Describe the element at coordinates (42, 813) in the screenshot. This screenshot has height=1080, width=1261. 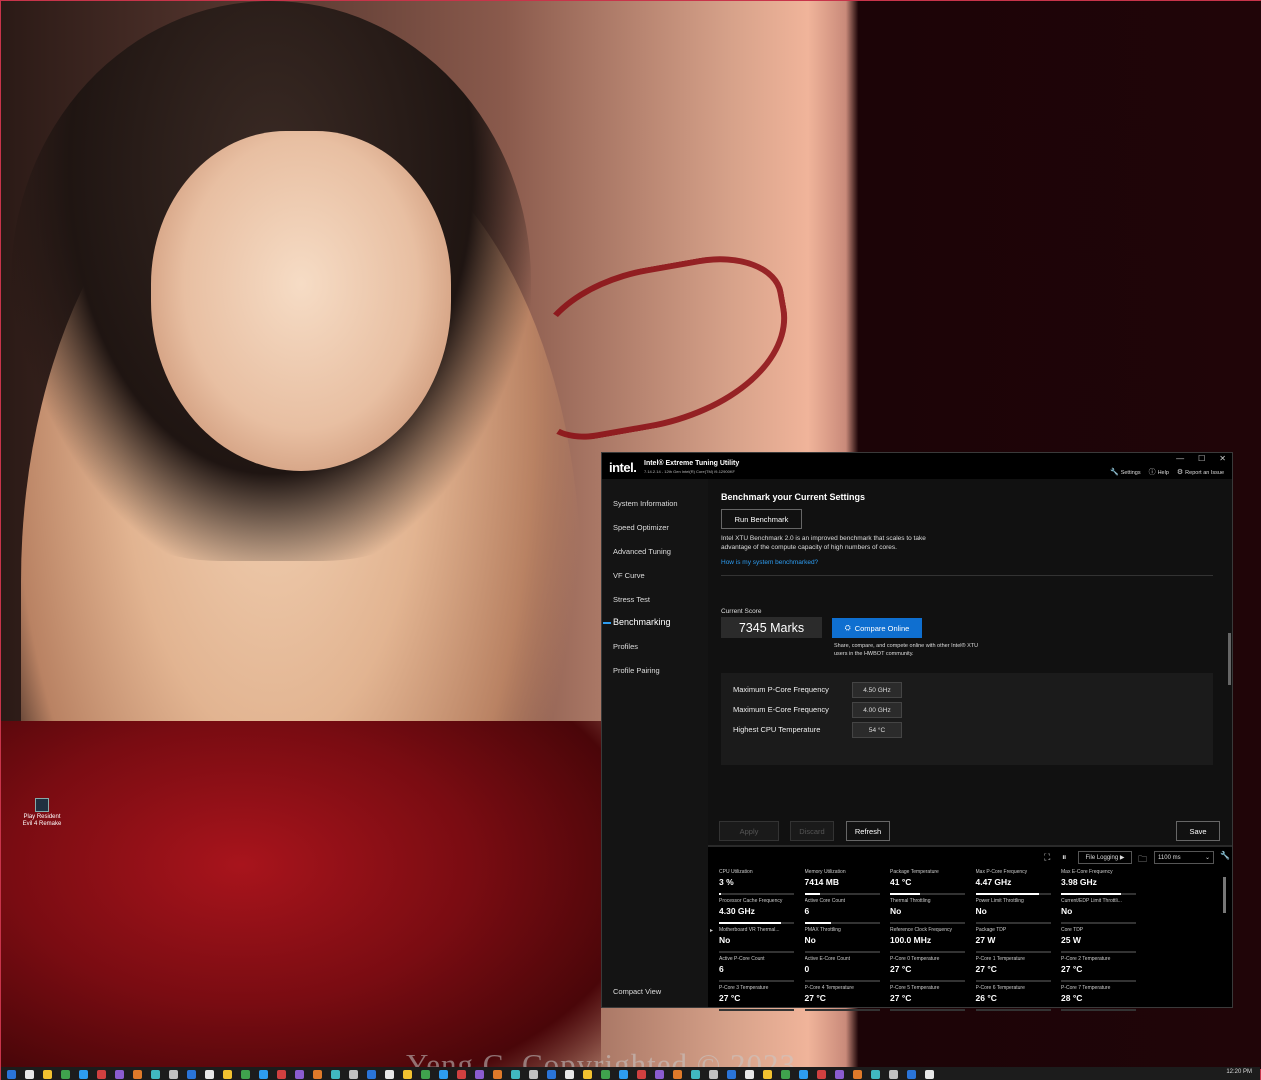
I see `desktop-icon-resident-evil: Play Resident Evil 4 Remake` at that location.